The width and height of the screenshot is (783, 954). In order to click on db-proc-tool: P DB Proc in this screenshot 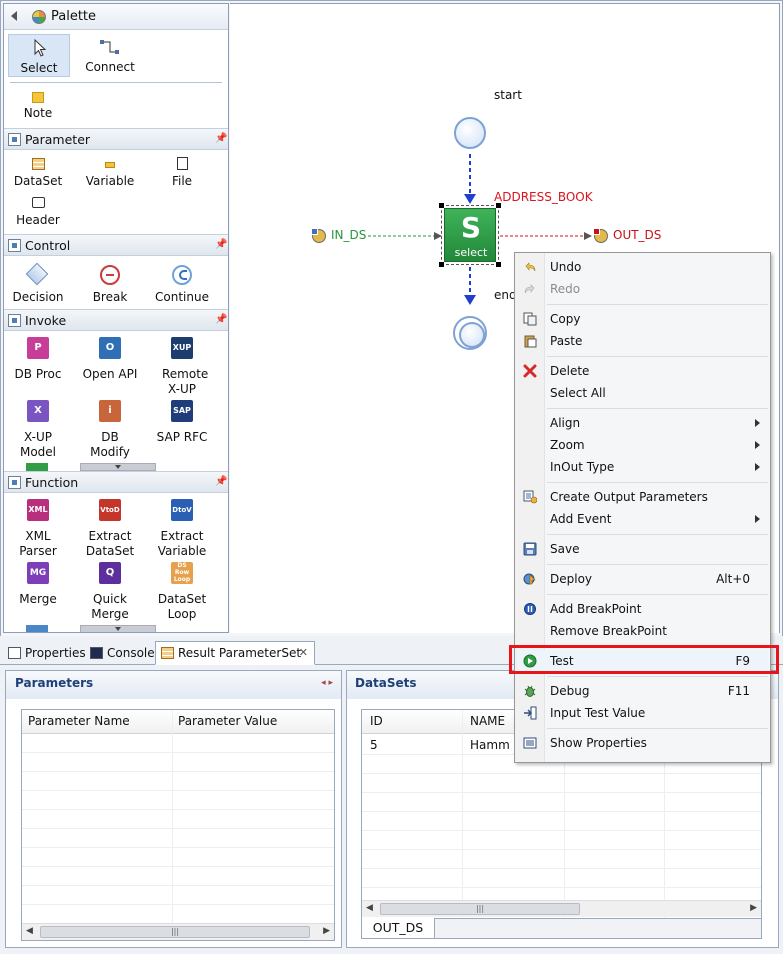, I will do `click(38, 366)`.